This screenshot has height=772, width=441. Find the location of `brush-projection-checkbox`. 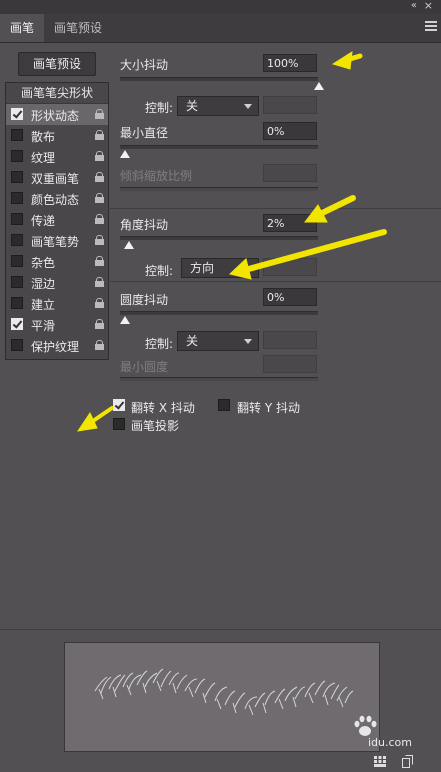

brush-projection-checkbox is located at coordinates (119, 424).